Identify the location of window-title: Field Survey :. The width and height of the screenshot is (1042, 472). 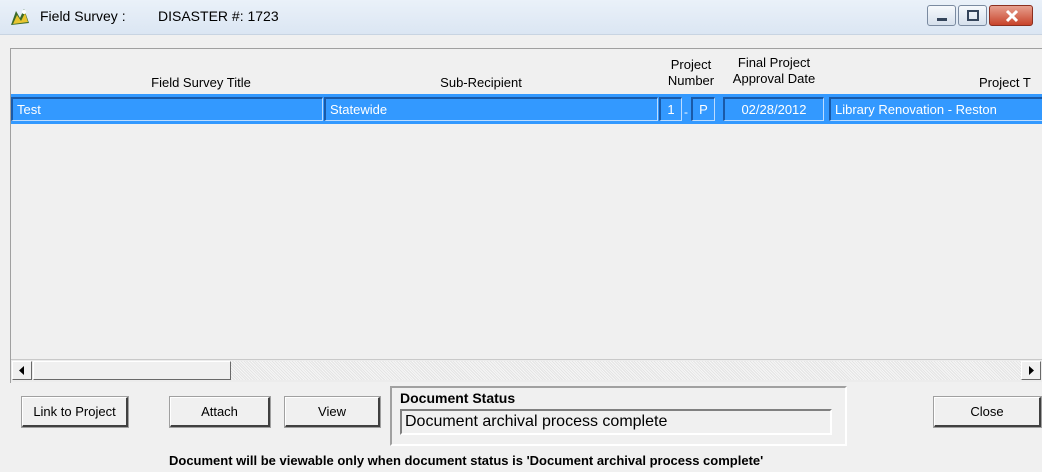
(83, 16).